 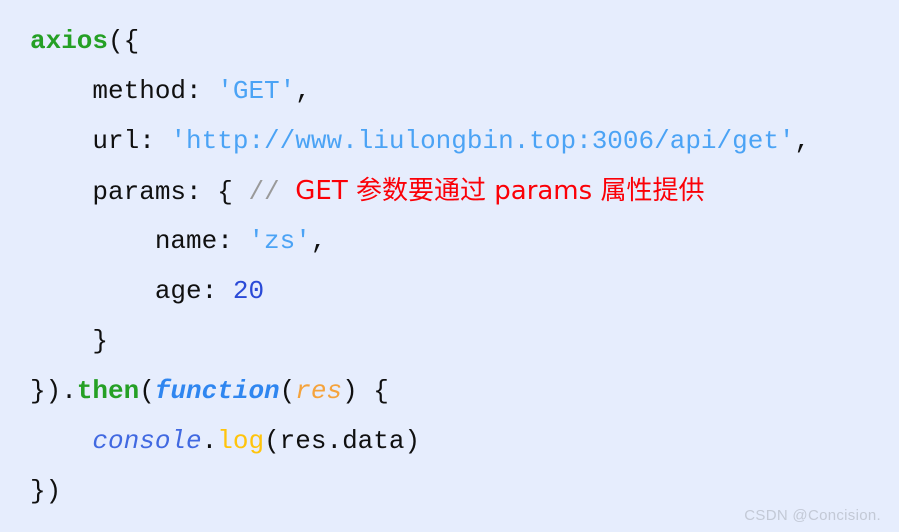 What do you see at coordinates (342, 441) in the screenshot?
I see `code-token-plain: (res.data)` at bounding box center [342, 441].